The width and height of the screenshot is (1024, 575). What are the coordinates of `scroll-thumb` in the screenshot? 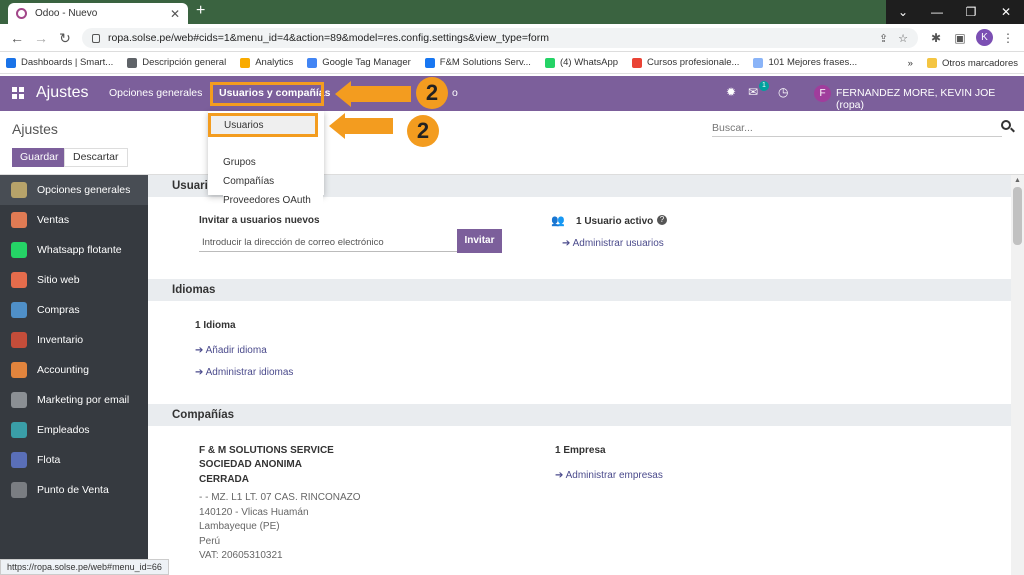 It's located at (1017, 216).